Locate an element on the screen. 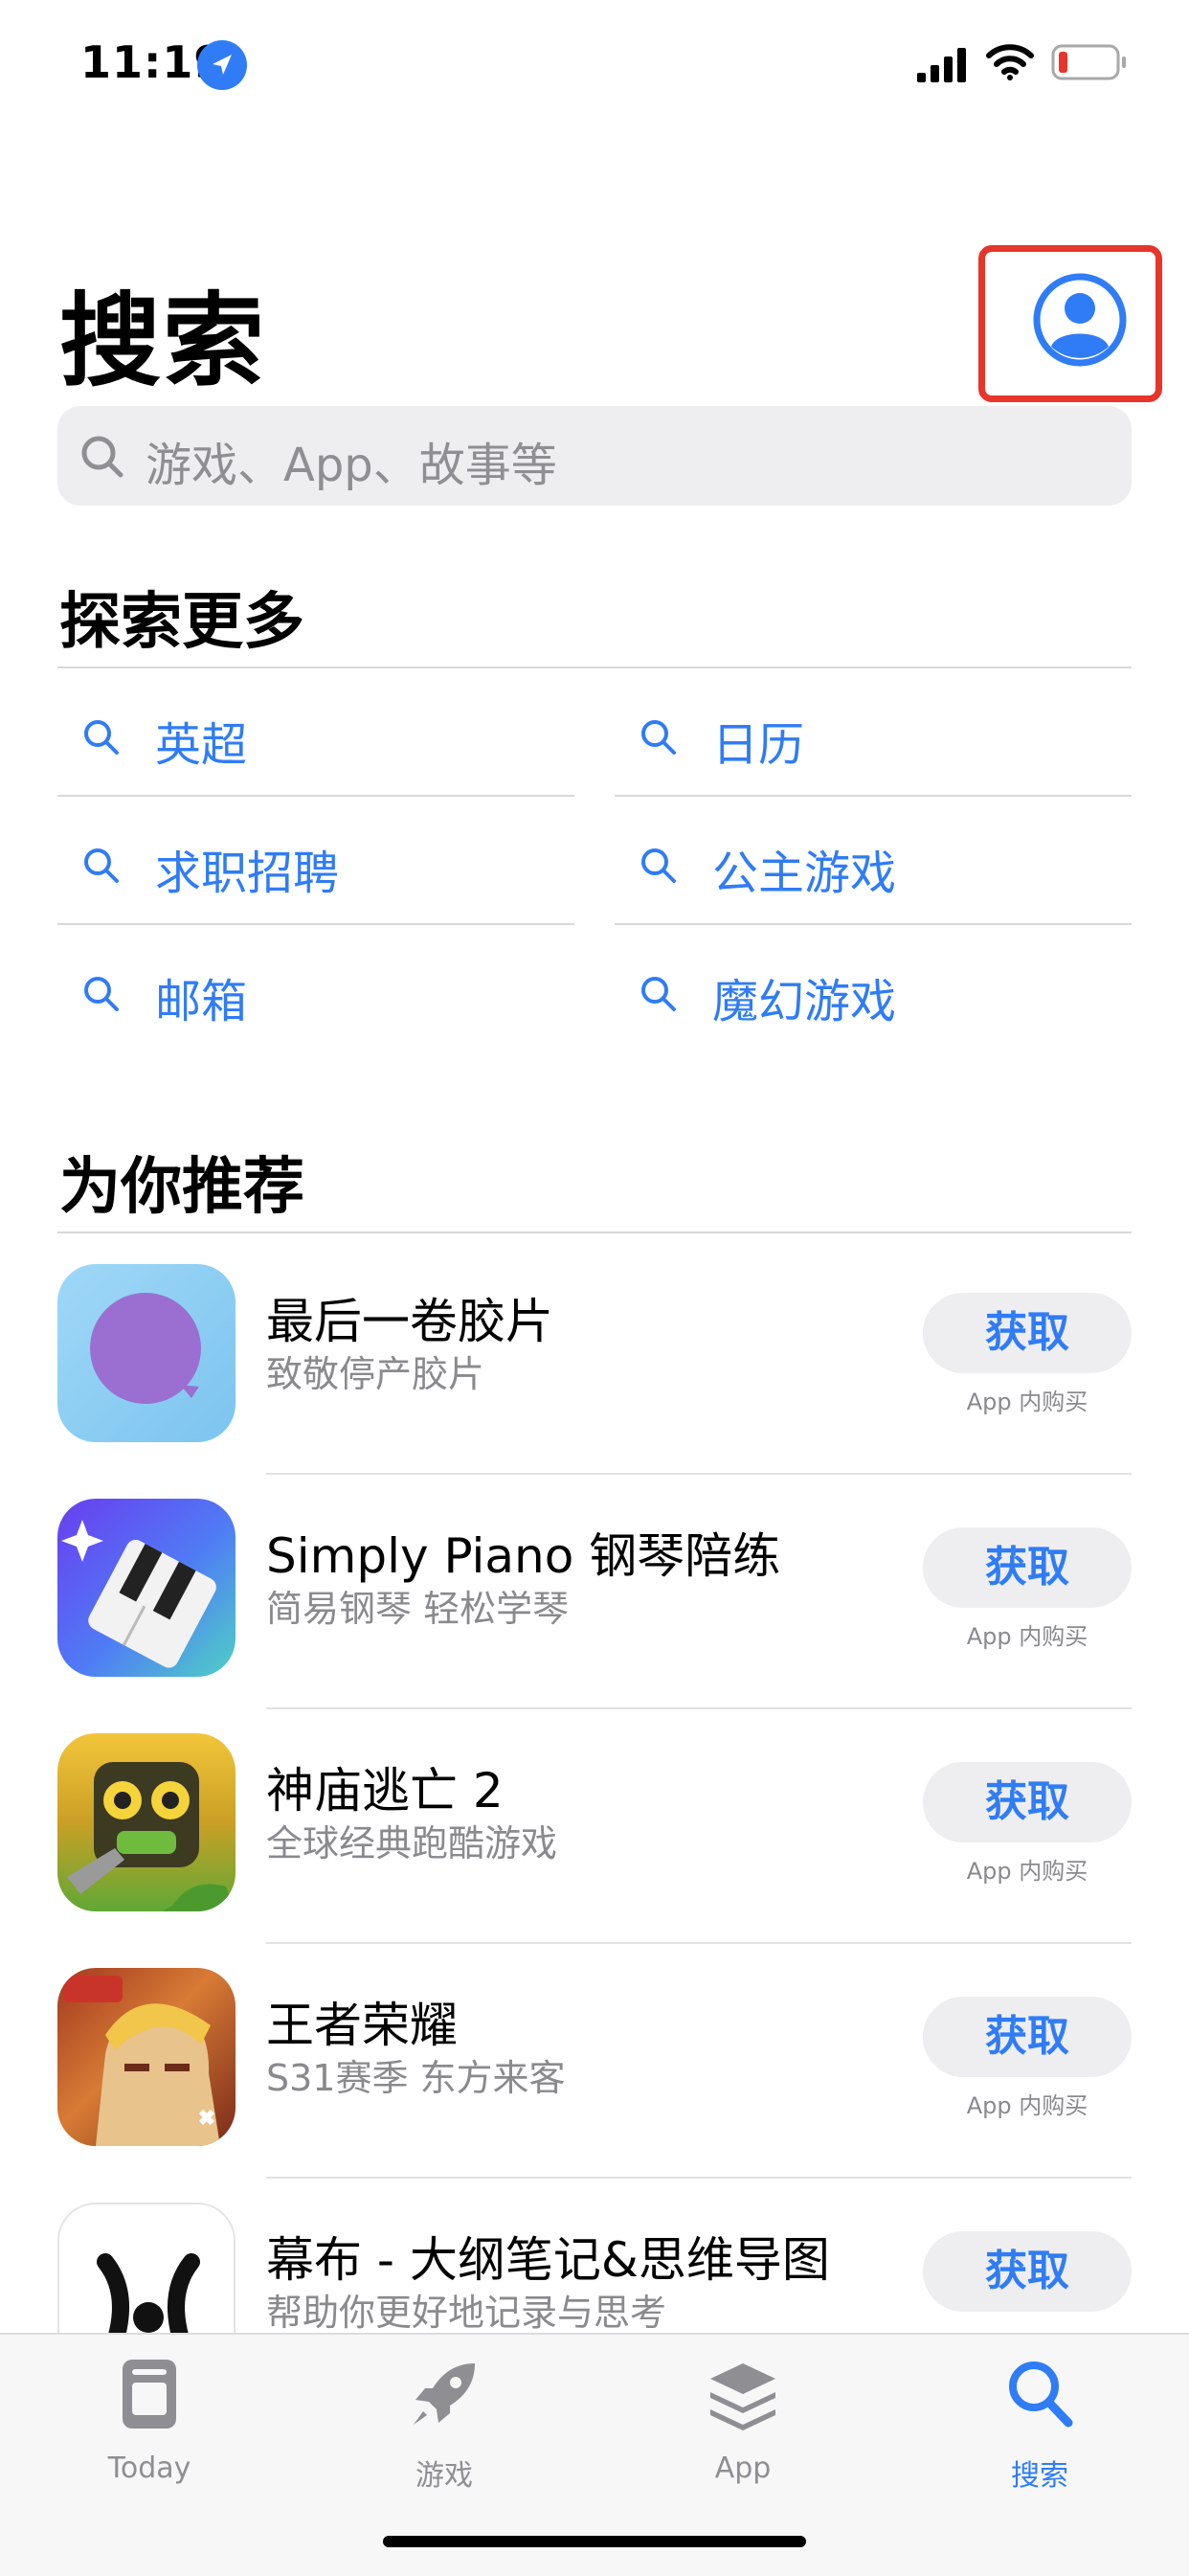 This screenshot has width=1189, height=2576. app-name: Simply Piano 钢琴陪练 is located at coordinates (523, 1556).